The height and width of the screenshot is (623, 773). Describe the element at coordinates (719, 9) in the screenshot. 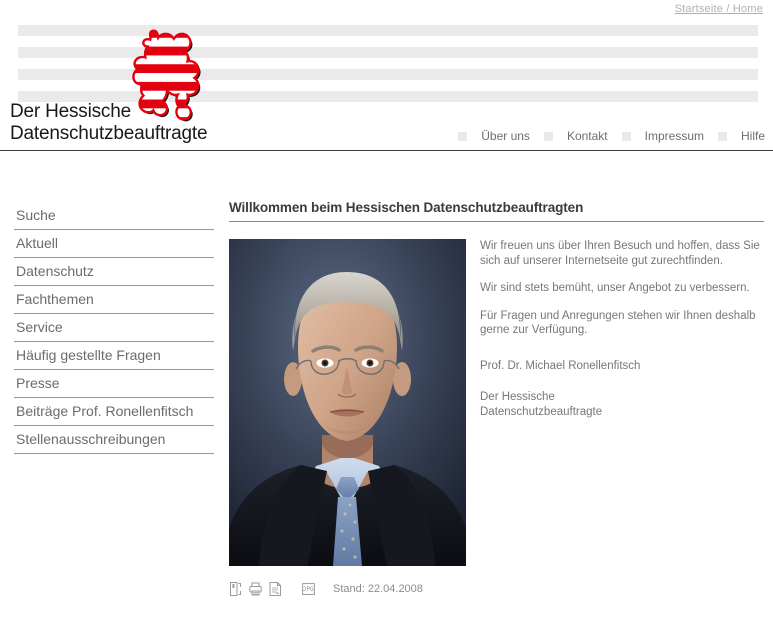

I see `breadcrumb: Startseite / Home` at that location.